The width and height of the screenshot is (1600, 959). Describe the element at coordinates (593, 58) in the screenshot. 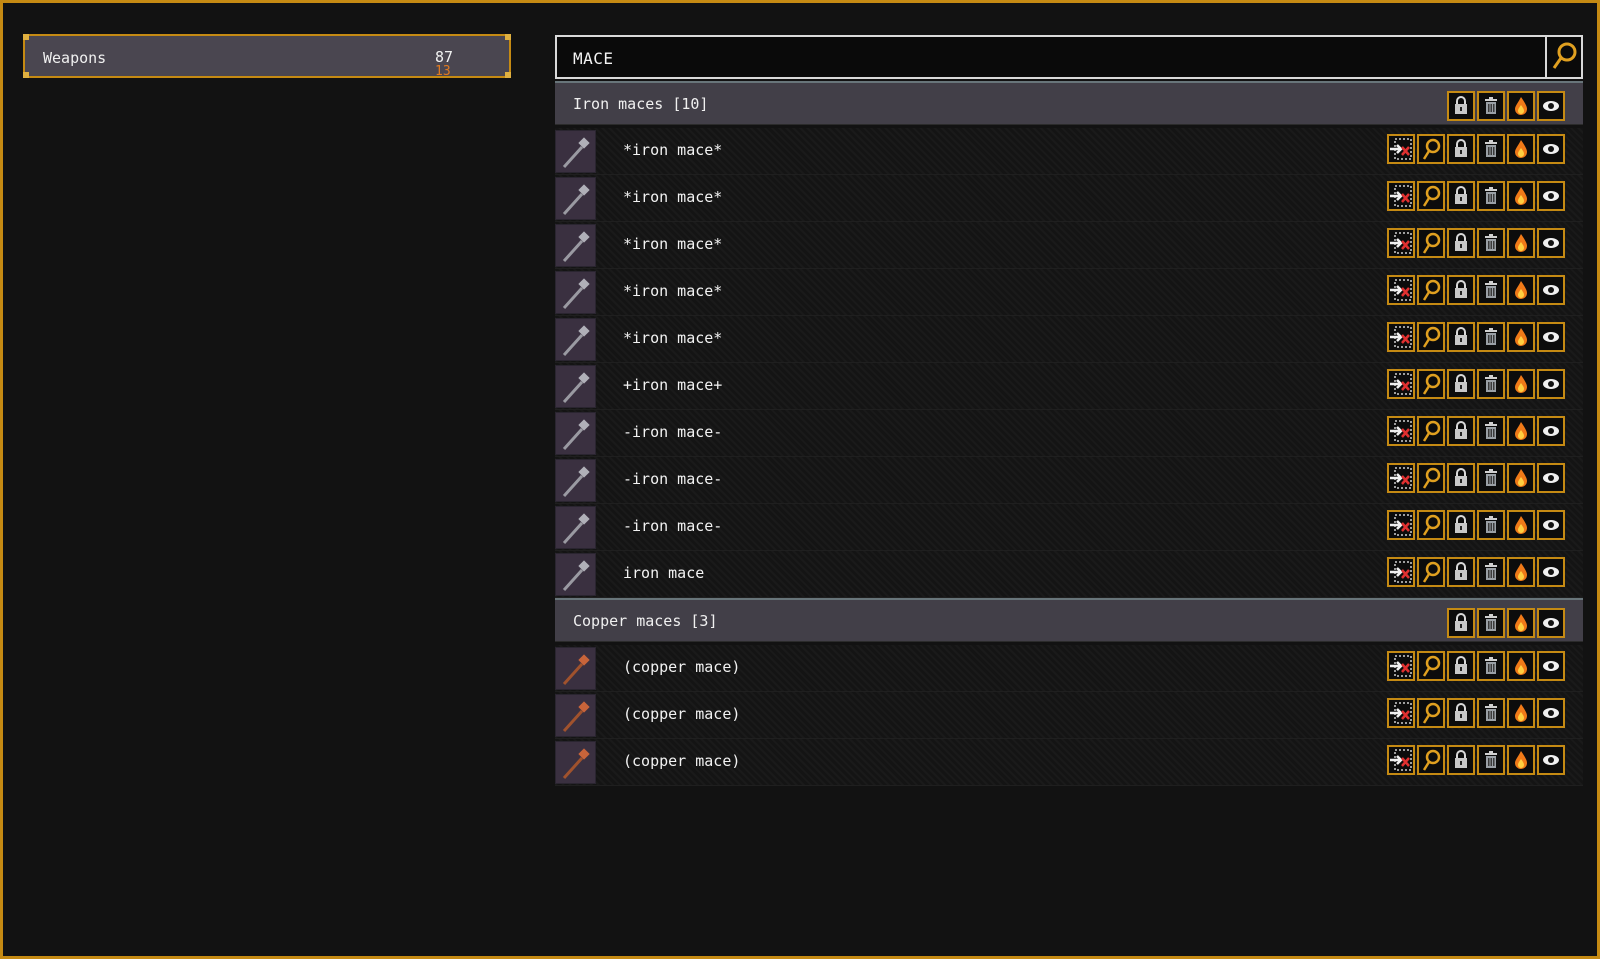

I see `search-input: MACE` at that location.